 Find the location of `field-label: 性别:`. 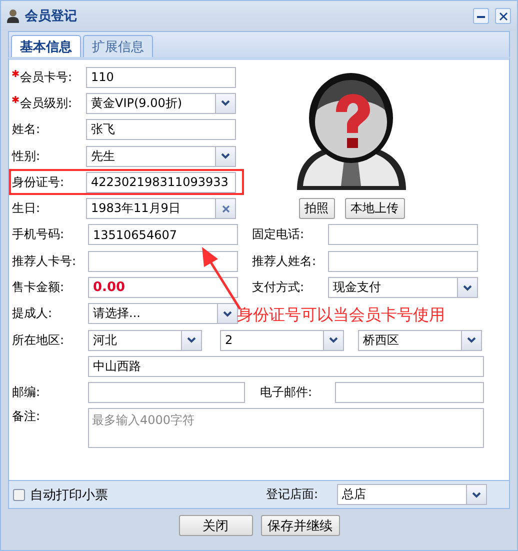

field-label: 性别: is located at coordinates (27, 156).